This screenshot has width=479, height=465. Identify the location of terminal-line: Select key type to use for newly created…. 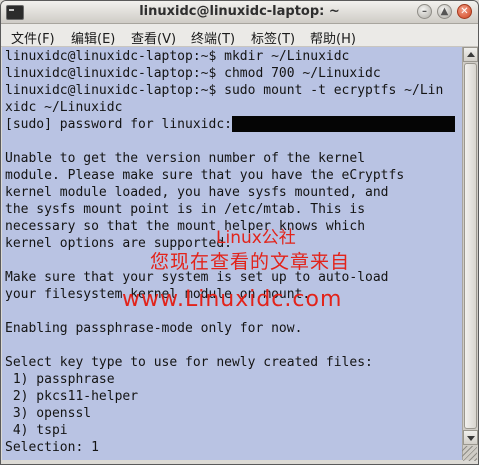
(189, 362).